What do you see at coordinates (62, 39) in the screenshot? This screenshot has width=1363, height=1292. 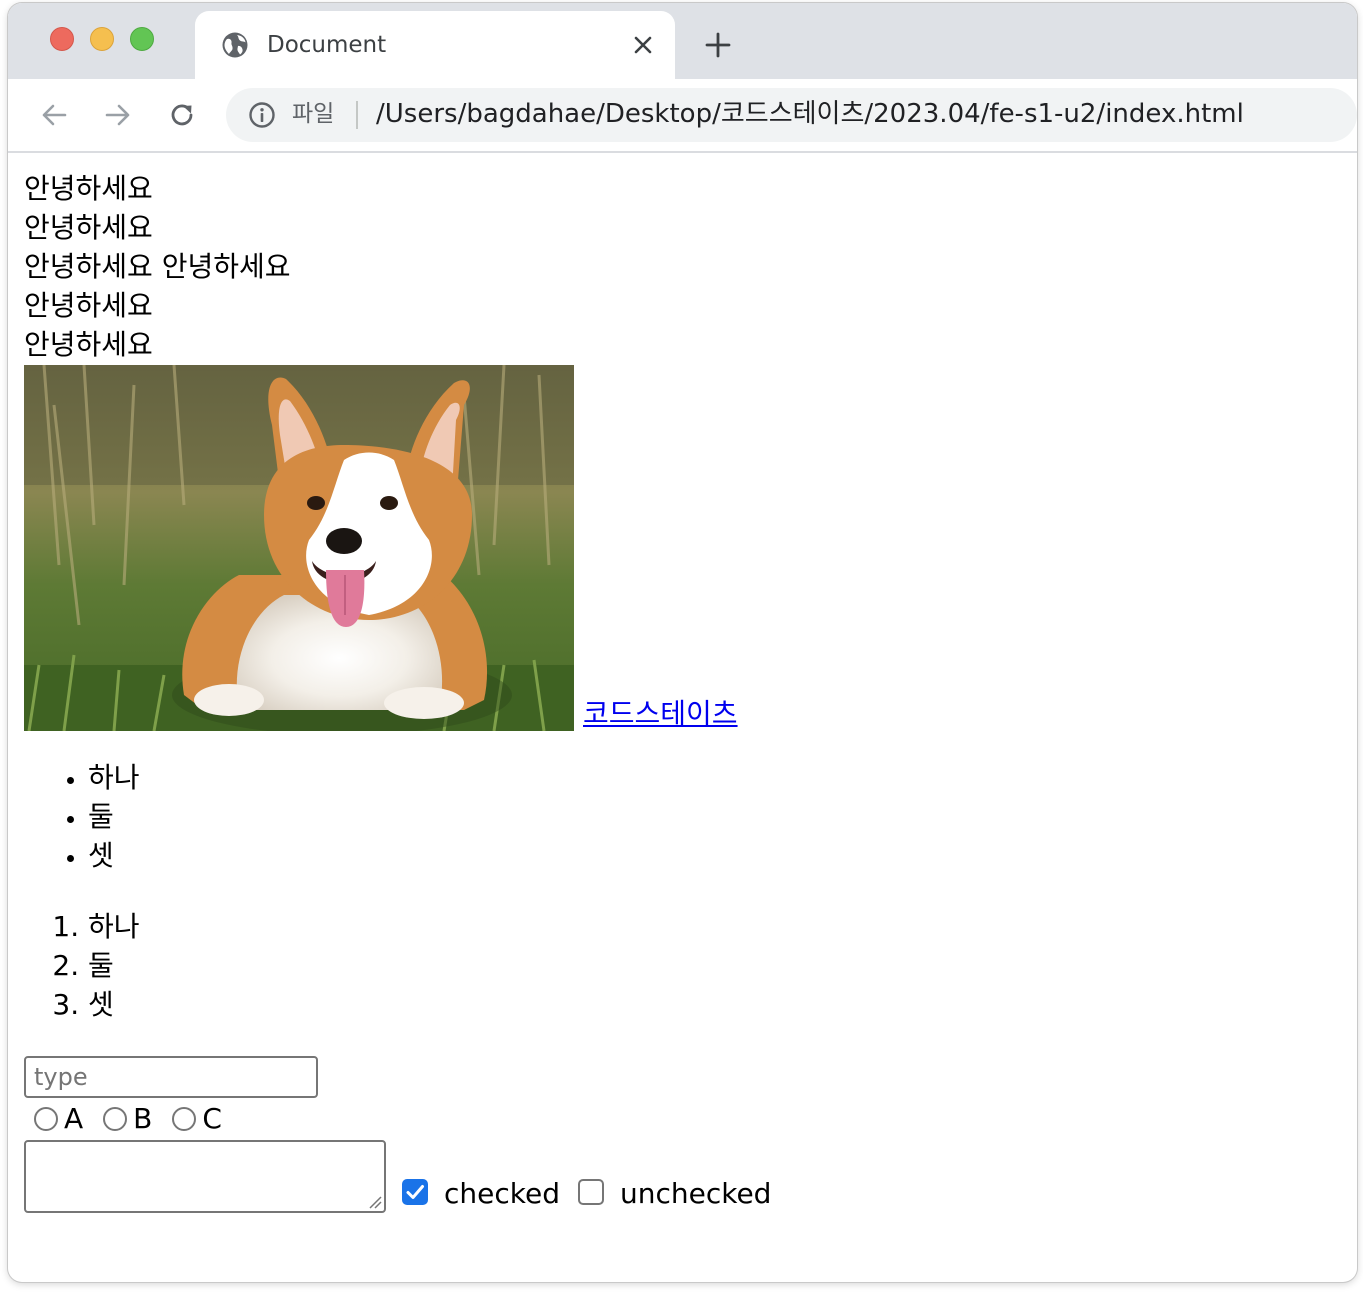 I see `close-window-button` at bounding box center [62, 39].